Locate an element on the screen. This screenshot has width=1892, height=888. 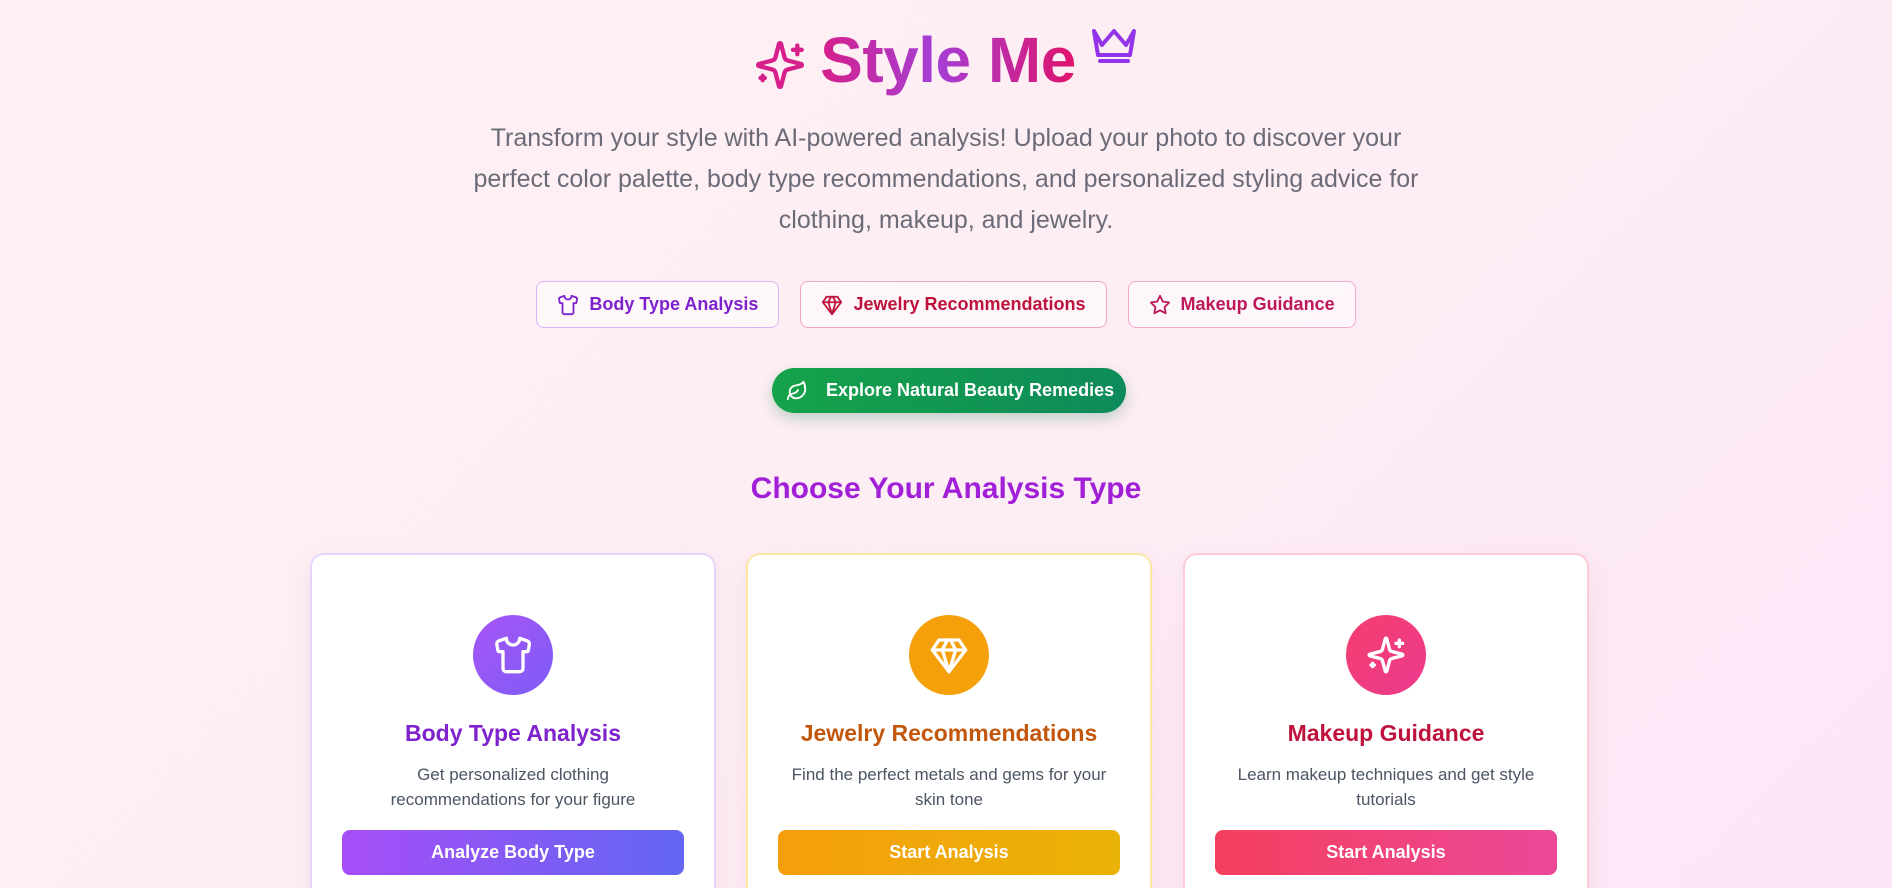
card-title: Jewelry Recommendations is located at coordinates (949, 733).